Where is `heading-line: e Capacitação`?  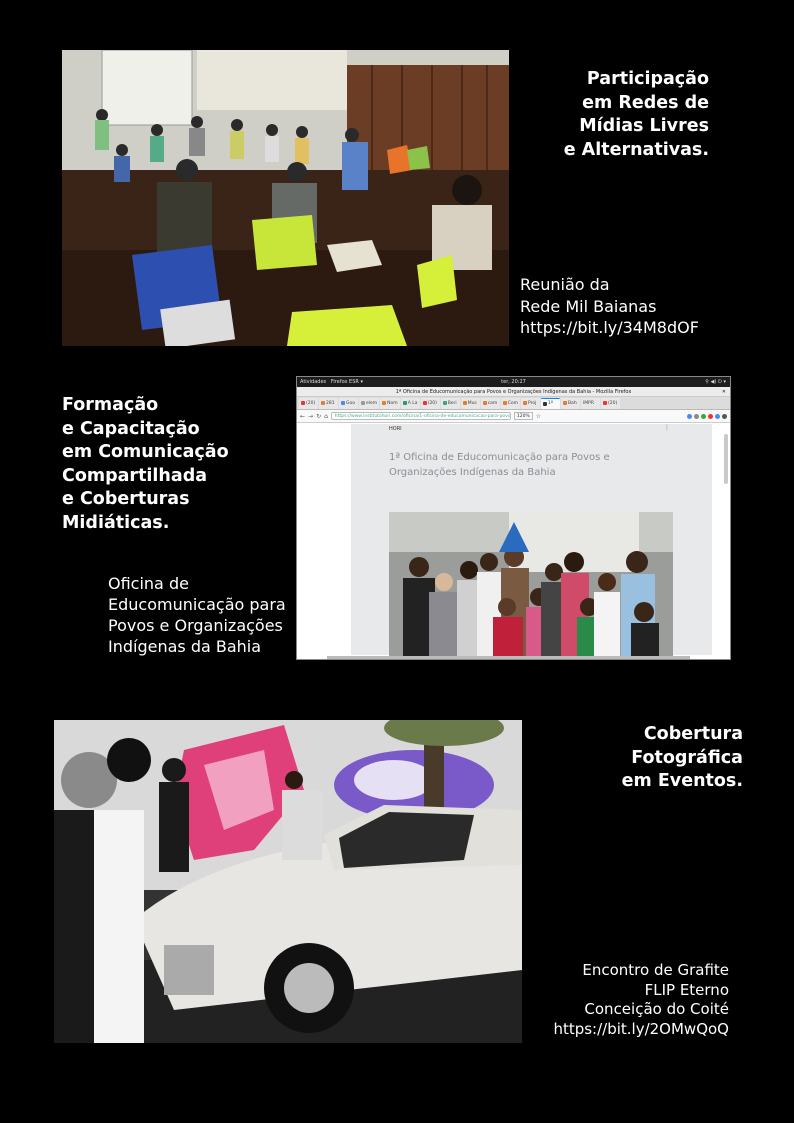
heading-line: e Capacitação is located at coordinates (131, 428).